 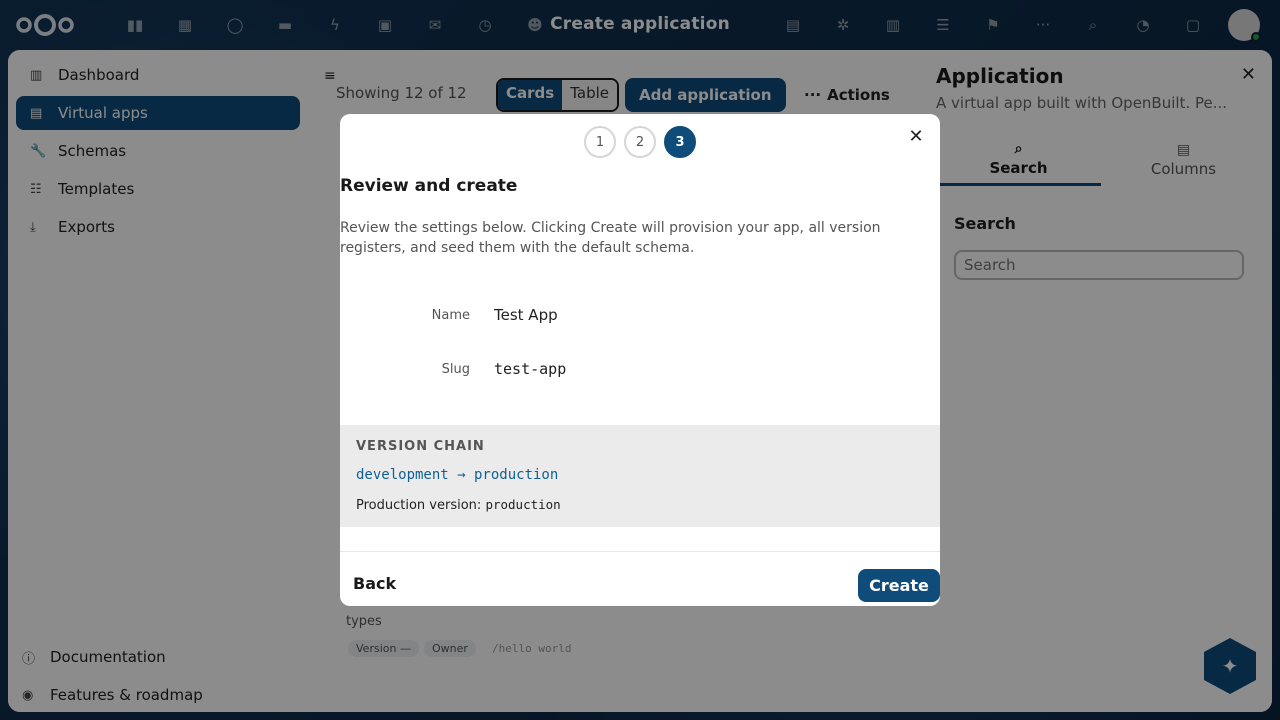 I want to click on name-value: Test App, so click(x=526, y=315).